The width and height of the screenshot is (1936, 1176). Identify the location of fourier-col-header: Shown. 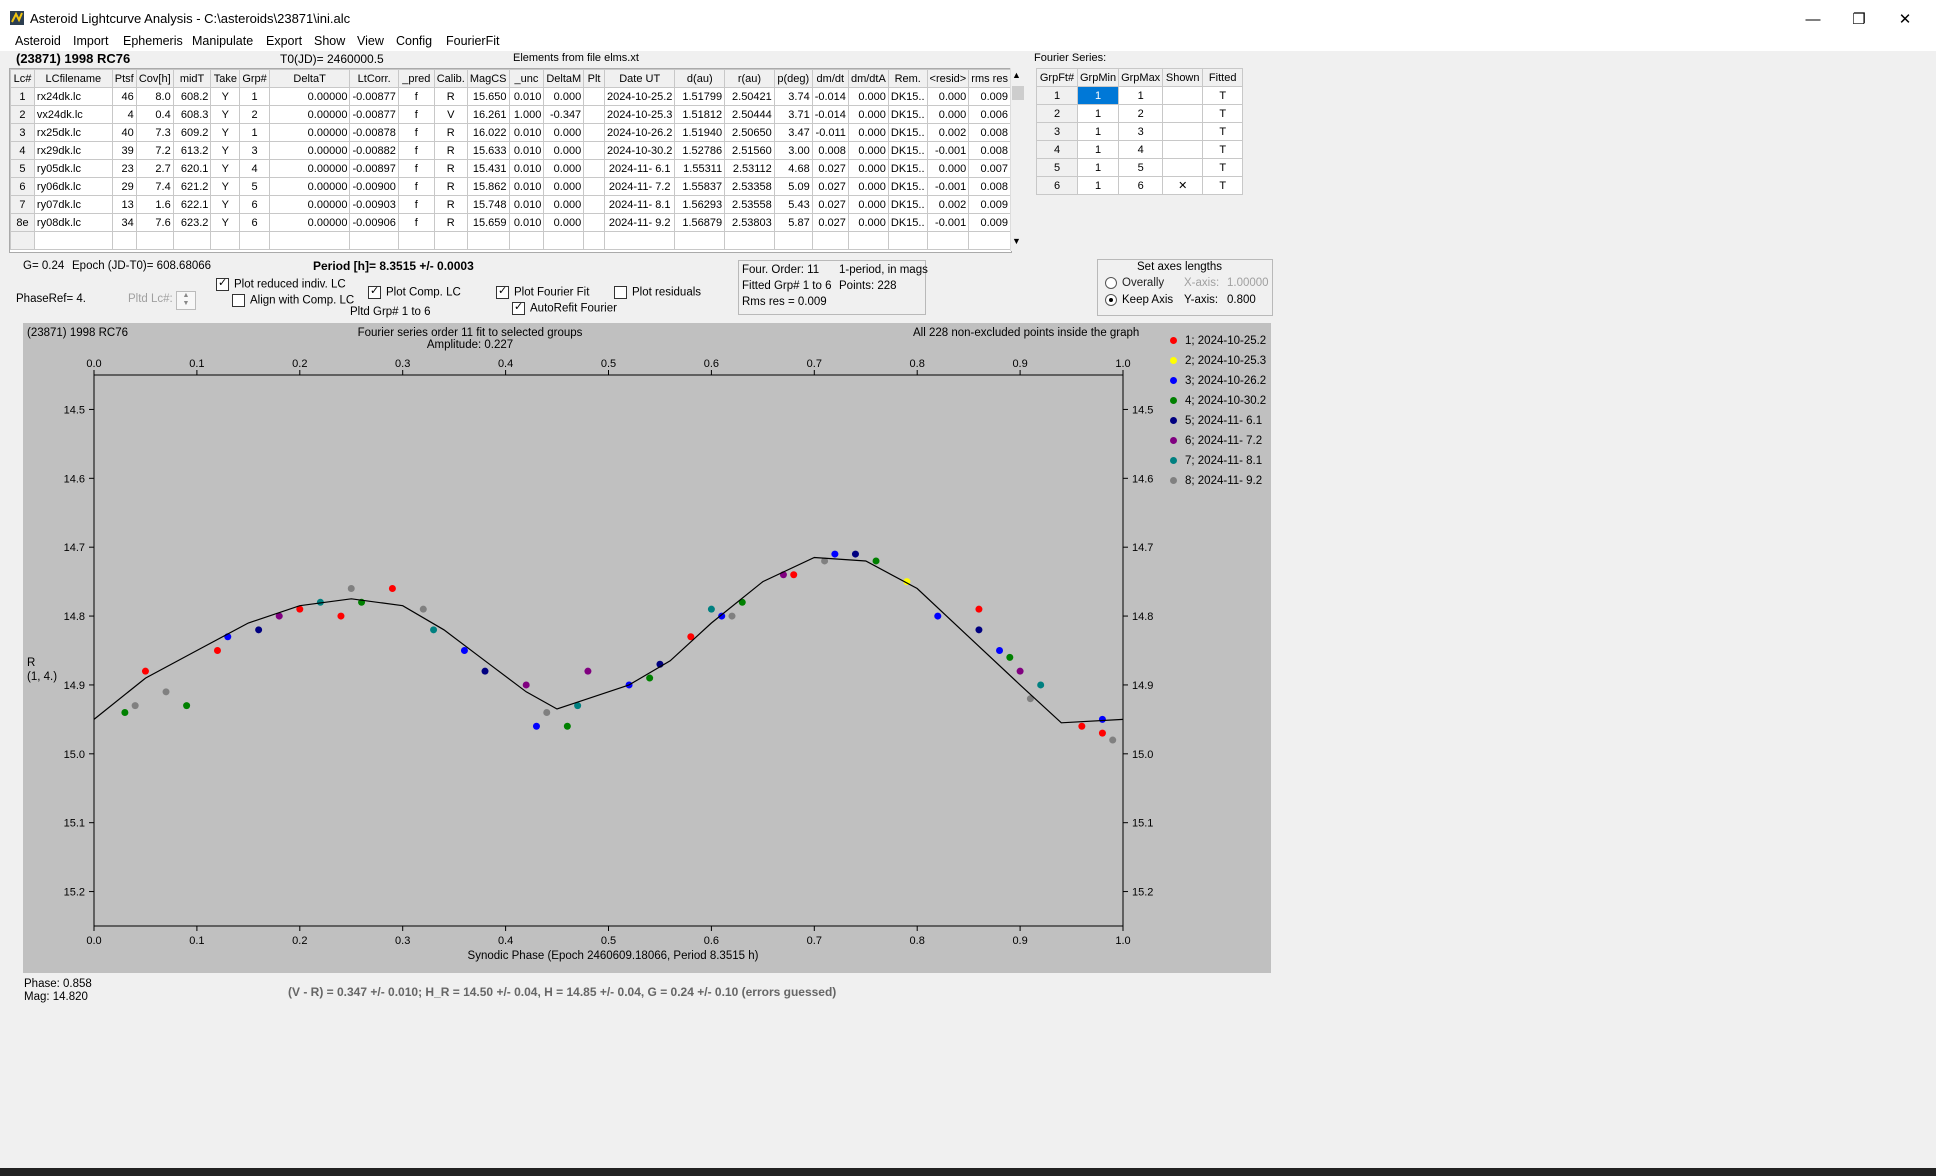
(1183, 77).